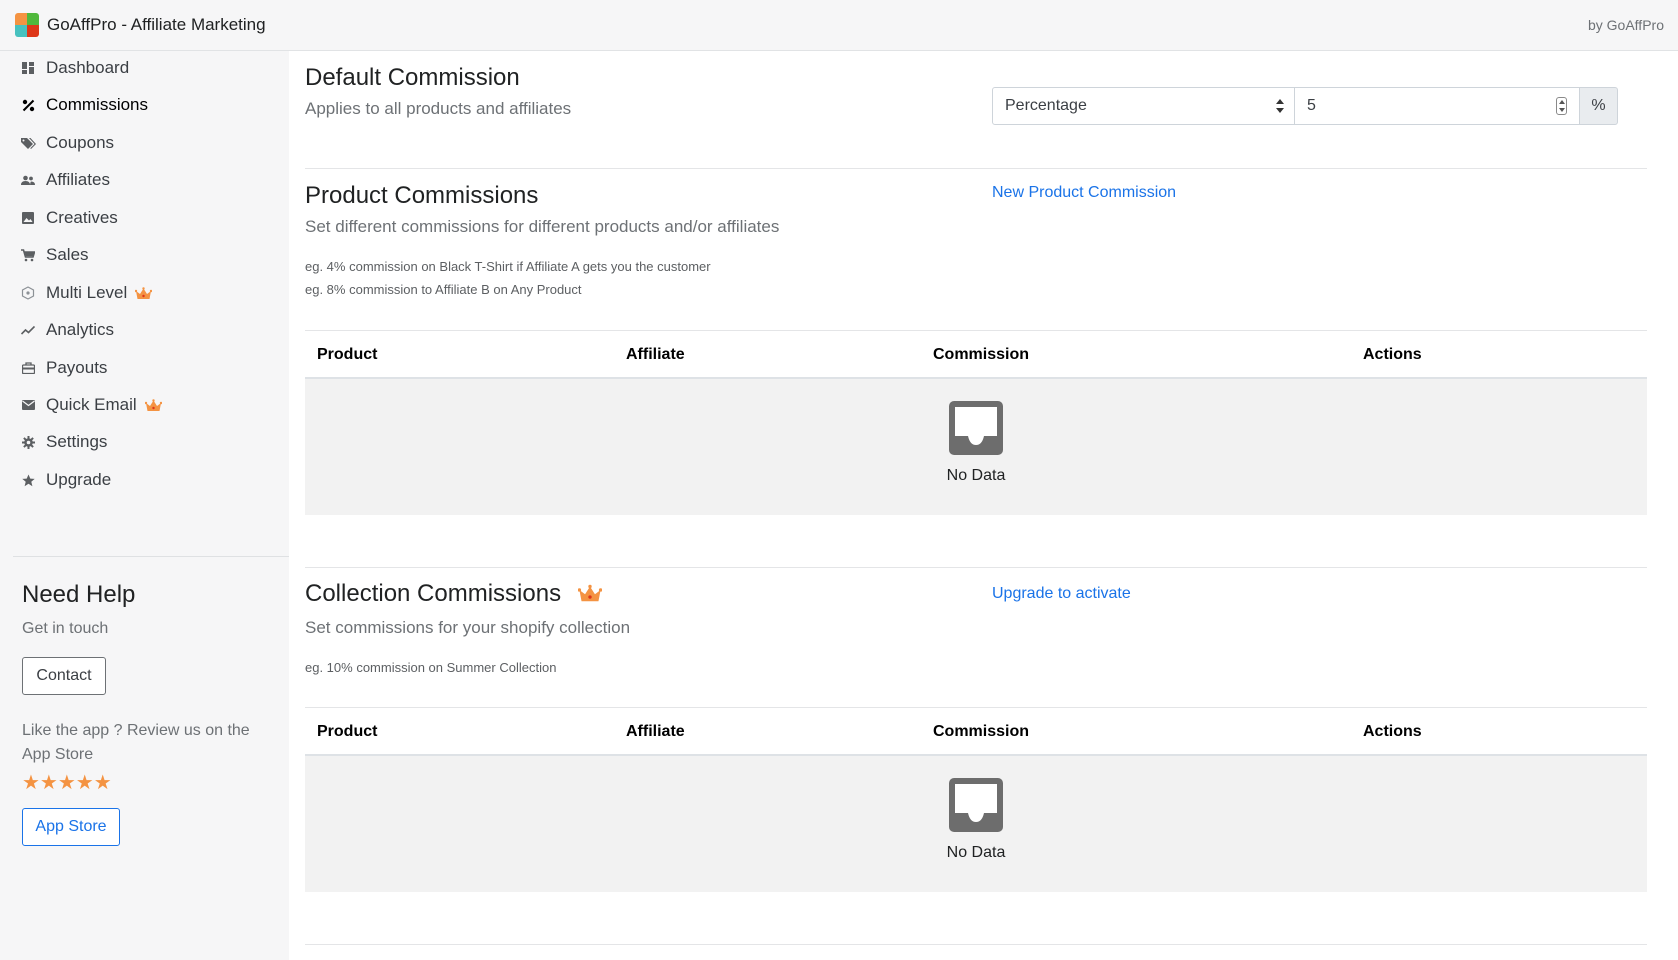  I want to click on users-icon, so click(28, 180).